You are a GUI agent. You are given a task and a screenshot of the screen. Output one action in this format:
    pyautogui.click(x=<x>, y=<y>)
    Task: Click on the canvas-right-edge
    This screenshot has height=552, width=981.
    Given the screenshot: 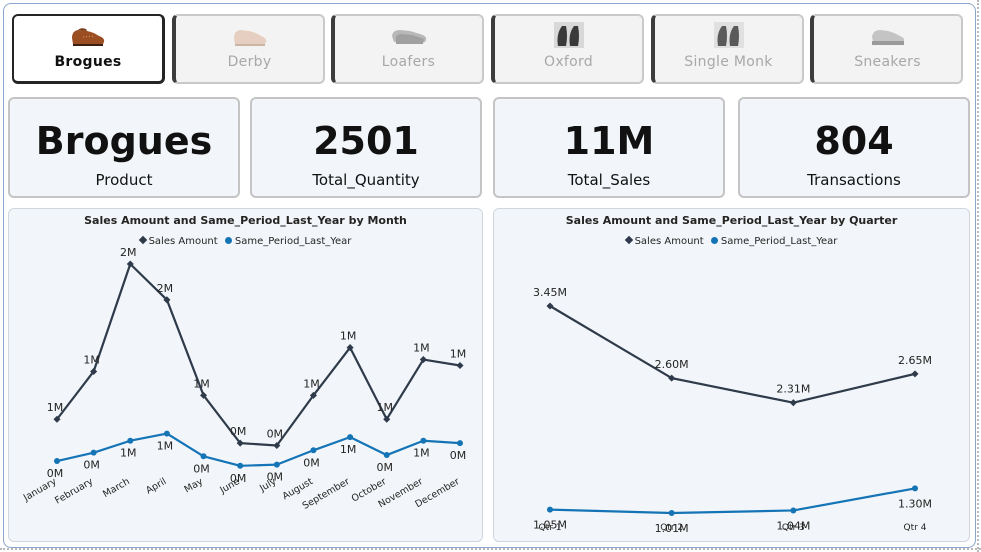 What is the action you would take?
    pyautogui.click(x=979, y=276)
    